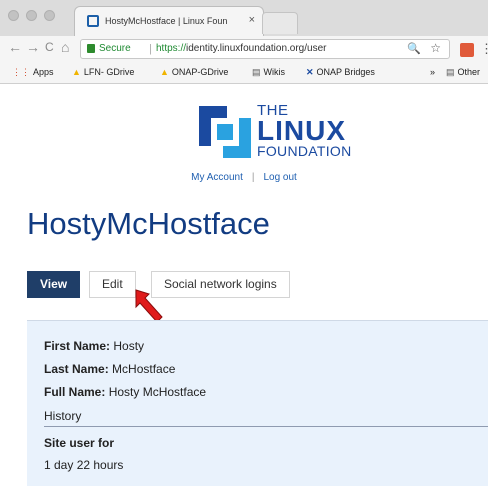  Describe the element at coordinates (217, 177) in the screenshot. I see `my-account-link: My Account` at that location.